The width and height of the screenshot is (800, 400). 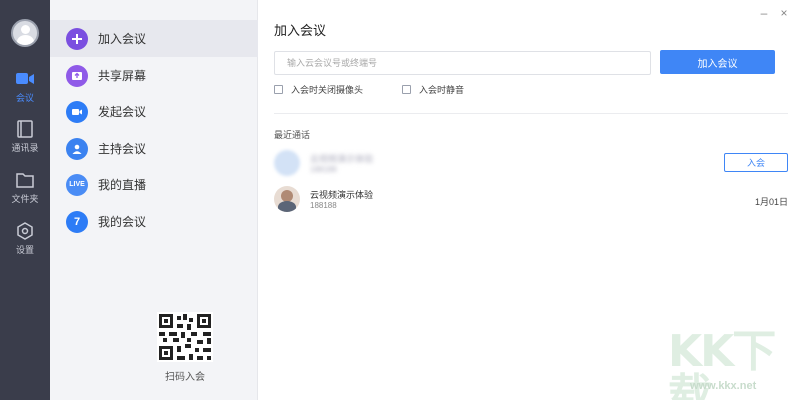 I want to click on meeting-number-input, so click(x=462, y=63).